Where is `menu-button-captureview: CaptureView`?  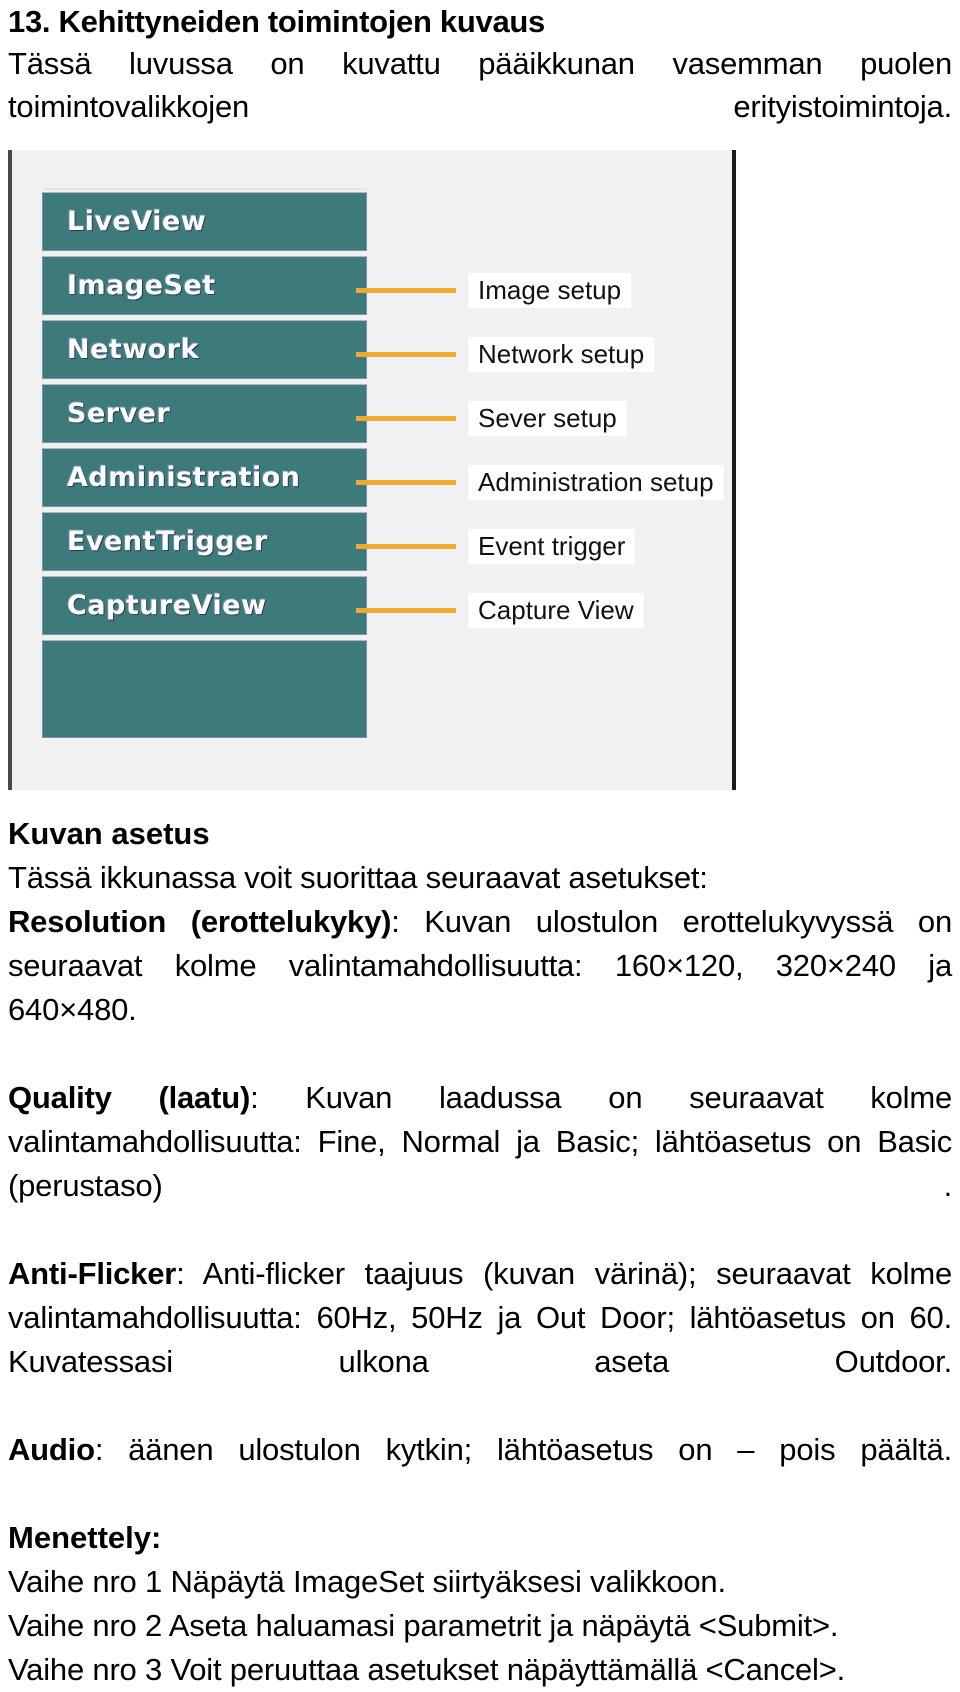 menu-button-captureview: CaptureView is located at coordinates (204, 605).